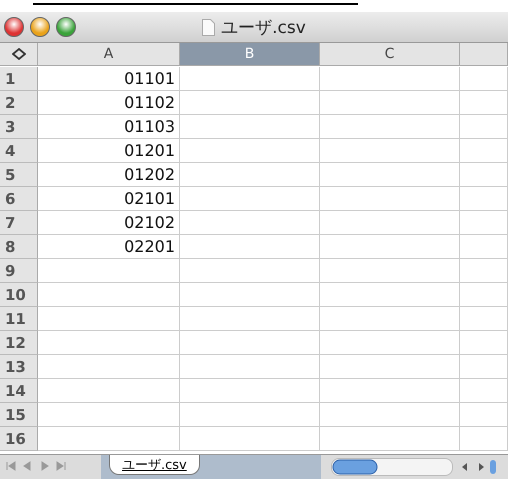 The height and width of the screenshot is (479, 508). I want to click on row-header: 16, so click(19, 439).